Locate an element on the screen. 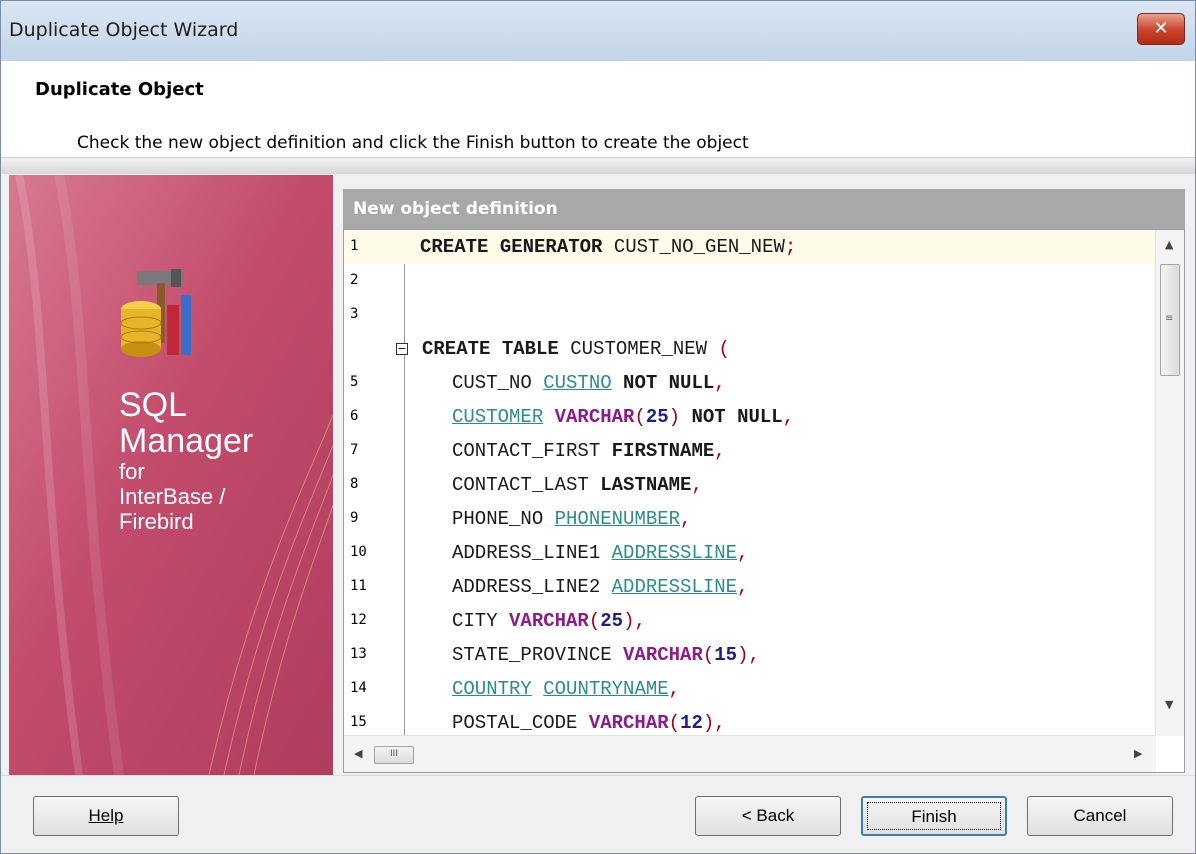  code-text: CONTACT_FIRST FIRSTNAME, is located at coordinates (589, 451).